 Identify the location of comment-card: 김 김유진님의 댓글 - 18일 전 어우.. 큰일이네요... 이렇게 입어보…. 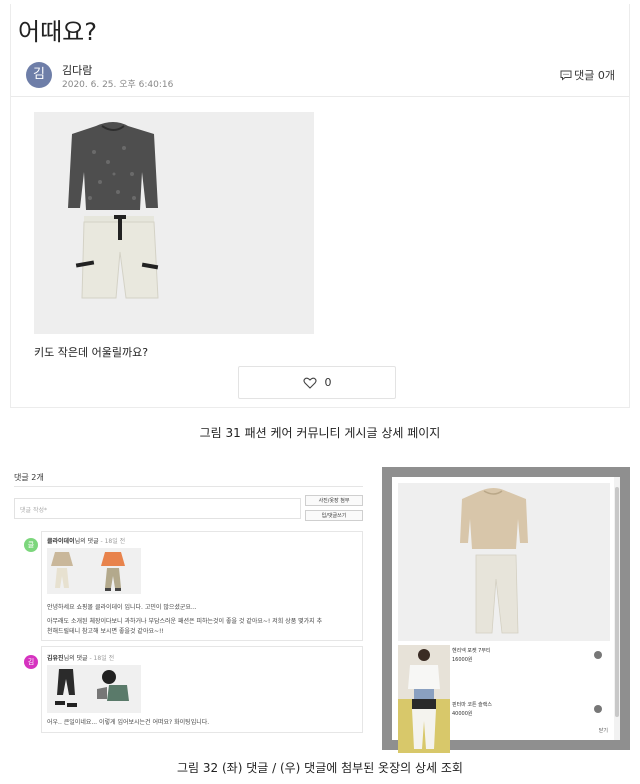
(193, 689).